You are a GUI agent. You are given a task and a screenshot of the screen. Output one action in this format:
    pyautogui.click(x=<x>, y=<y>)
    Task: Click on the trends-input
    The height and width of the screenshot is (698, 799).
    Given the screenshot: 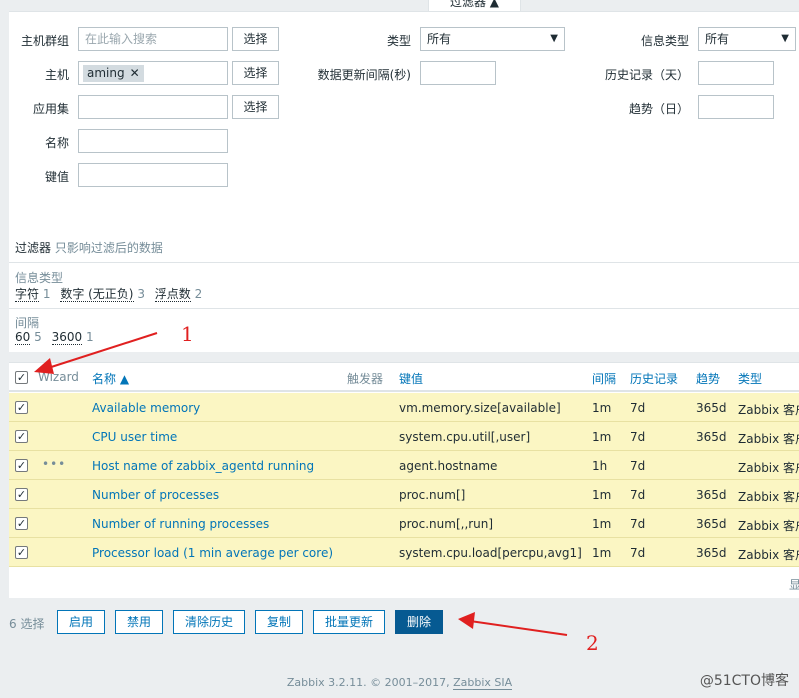 What is the action you would take?
    pyautogui.click(x=736, y=107)
    